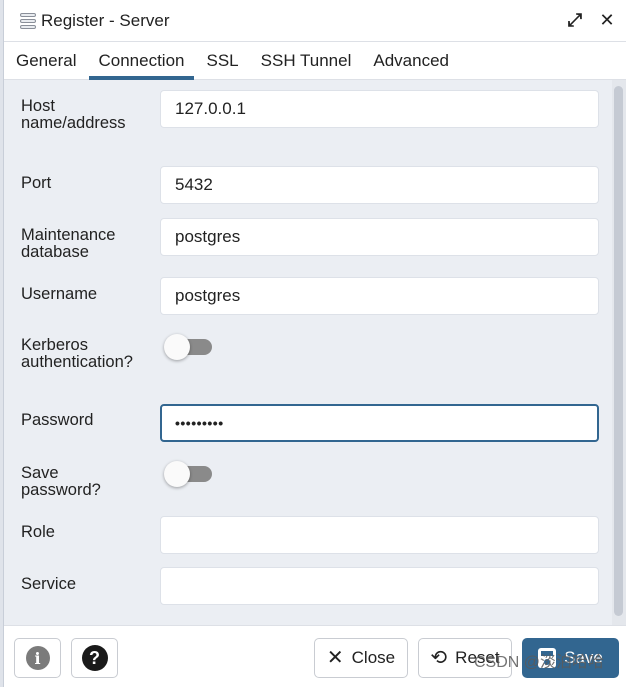 The image size is (626, 687). I want to click on username-label: Username, so click(59, 294).